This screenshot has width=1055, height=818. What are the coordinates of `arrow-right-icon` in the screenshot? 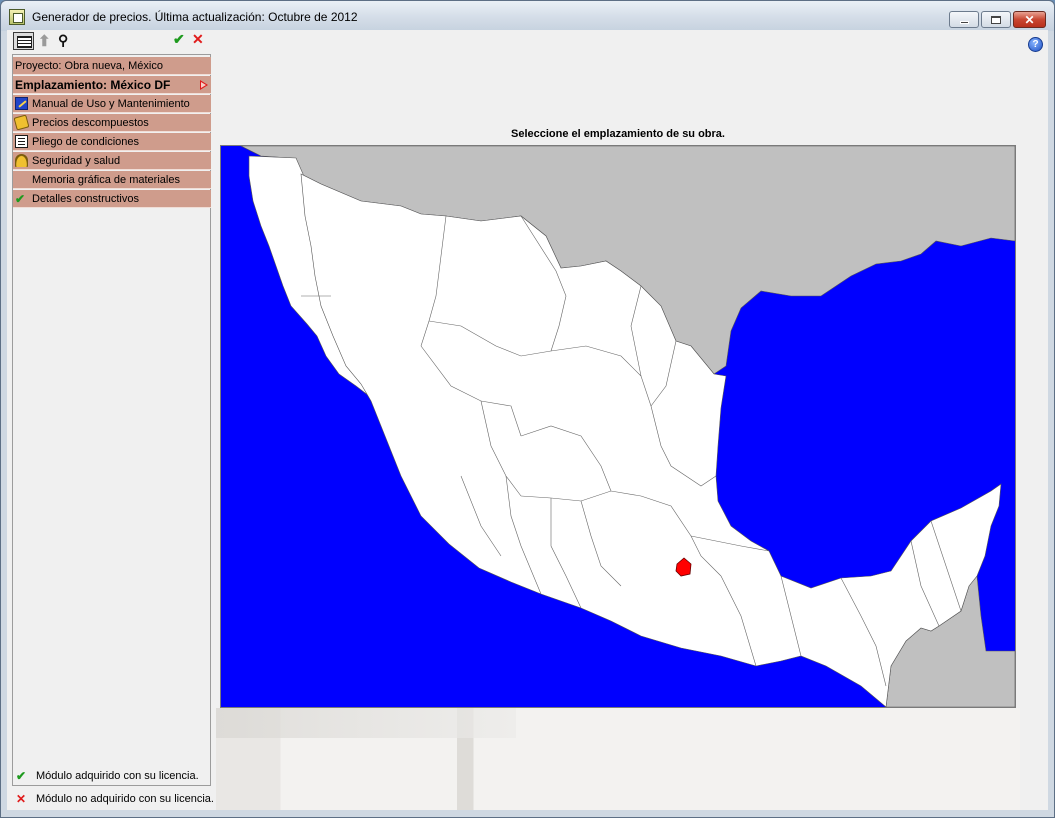 It's located at (204, 85).